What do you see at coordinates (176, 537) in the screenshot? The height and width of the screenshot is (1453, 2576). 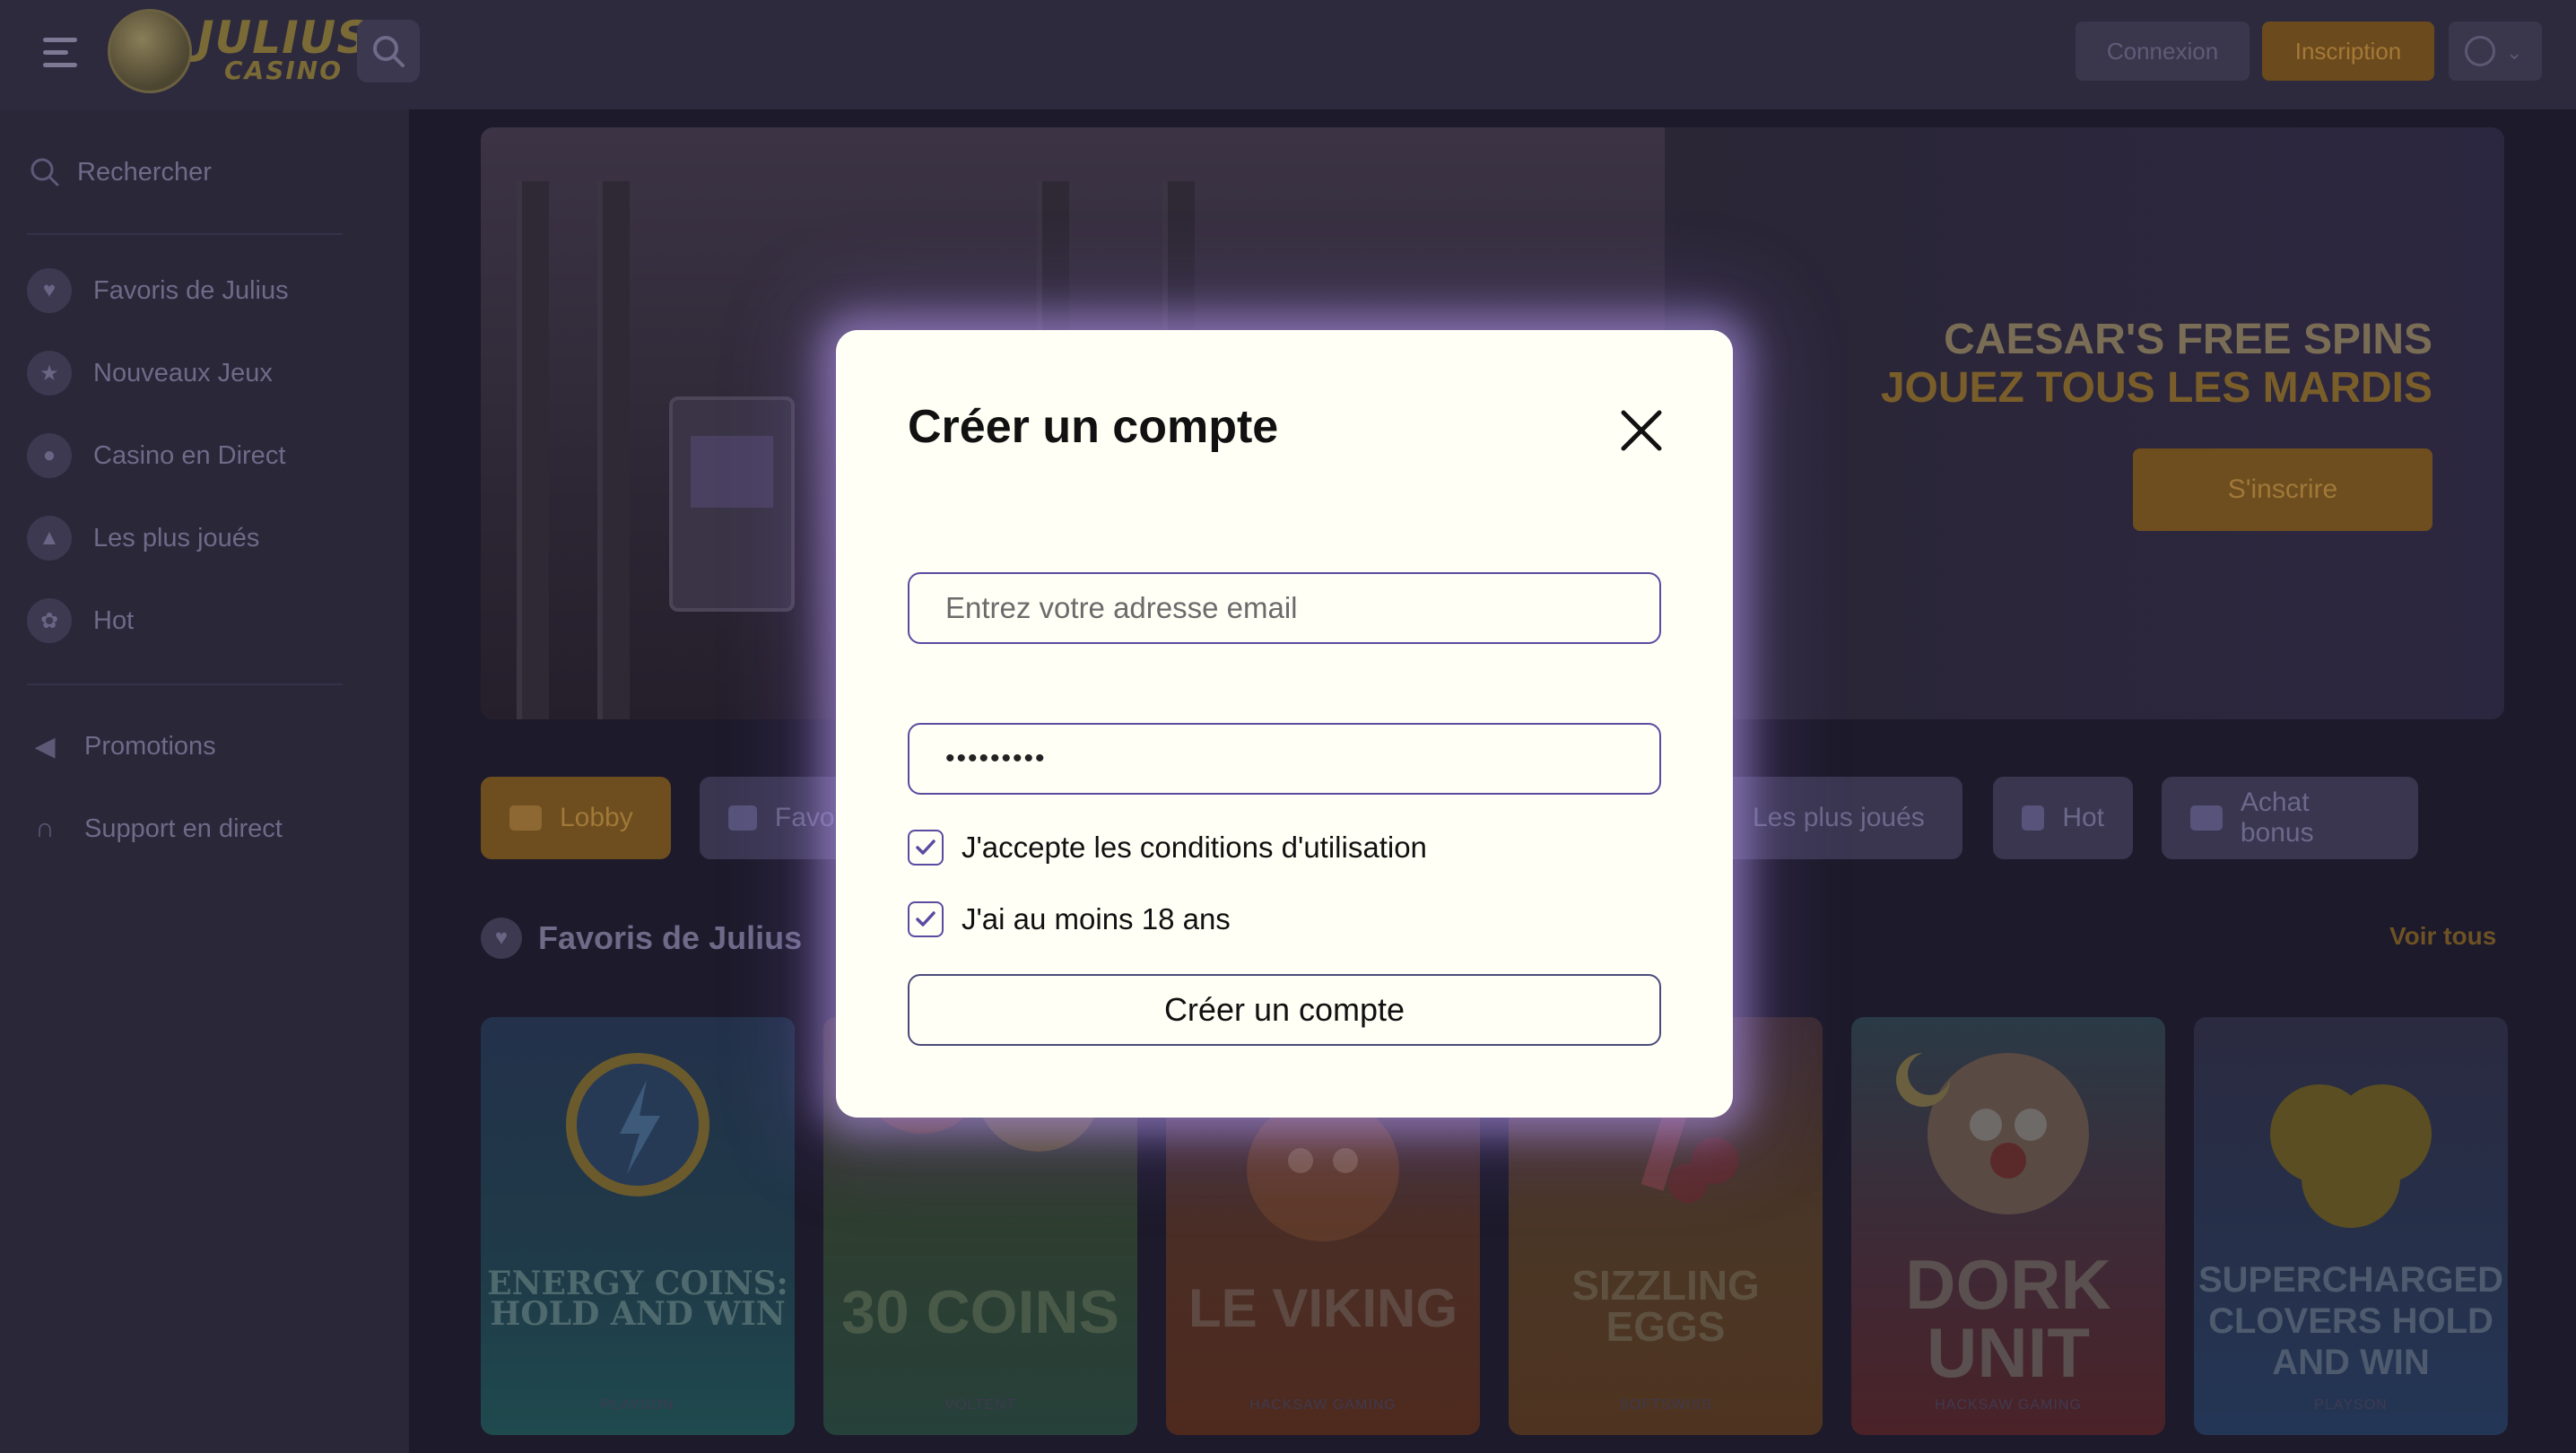 I see `sidebar-item-label: Les plus joués` at bounding box center [176, 537].